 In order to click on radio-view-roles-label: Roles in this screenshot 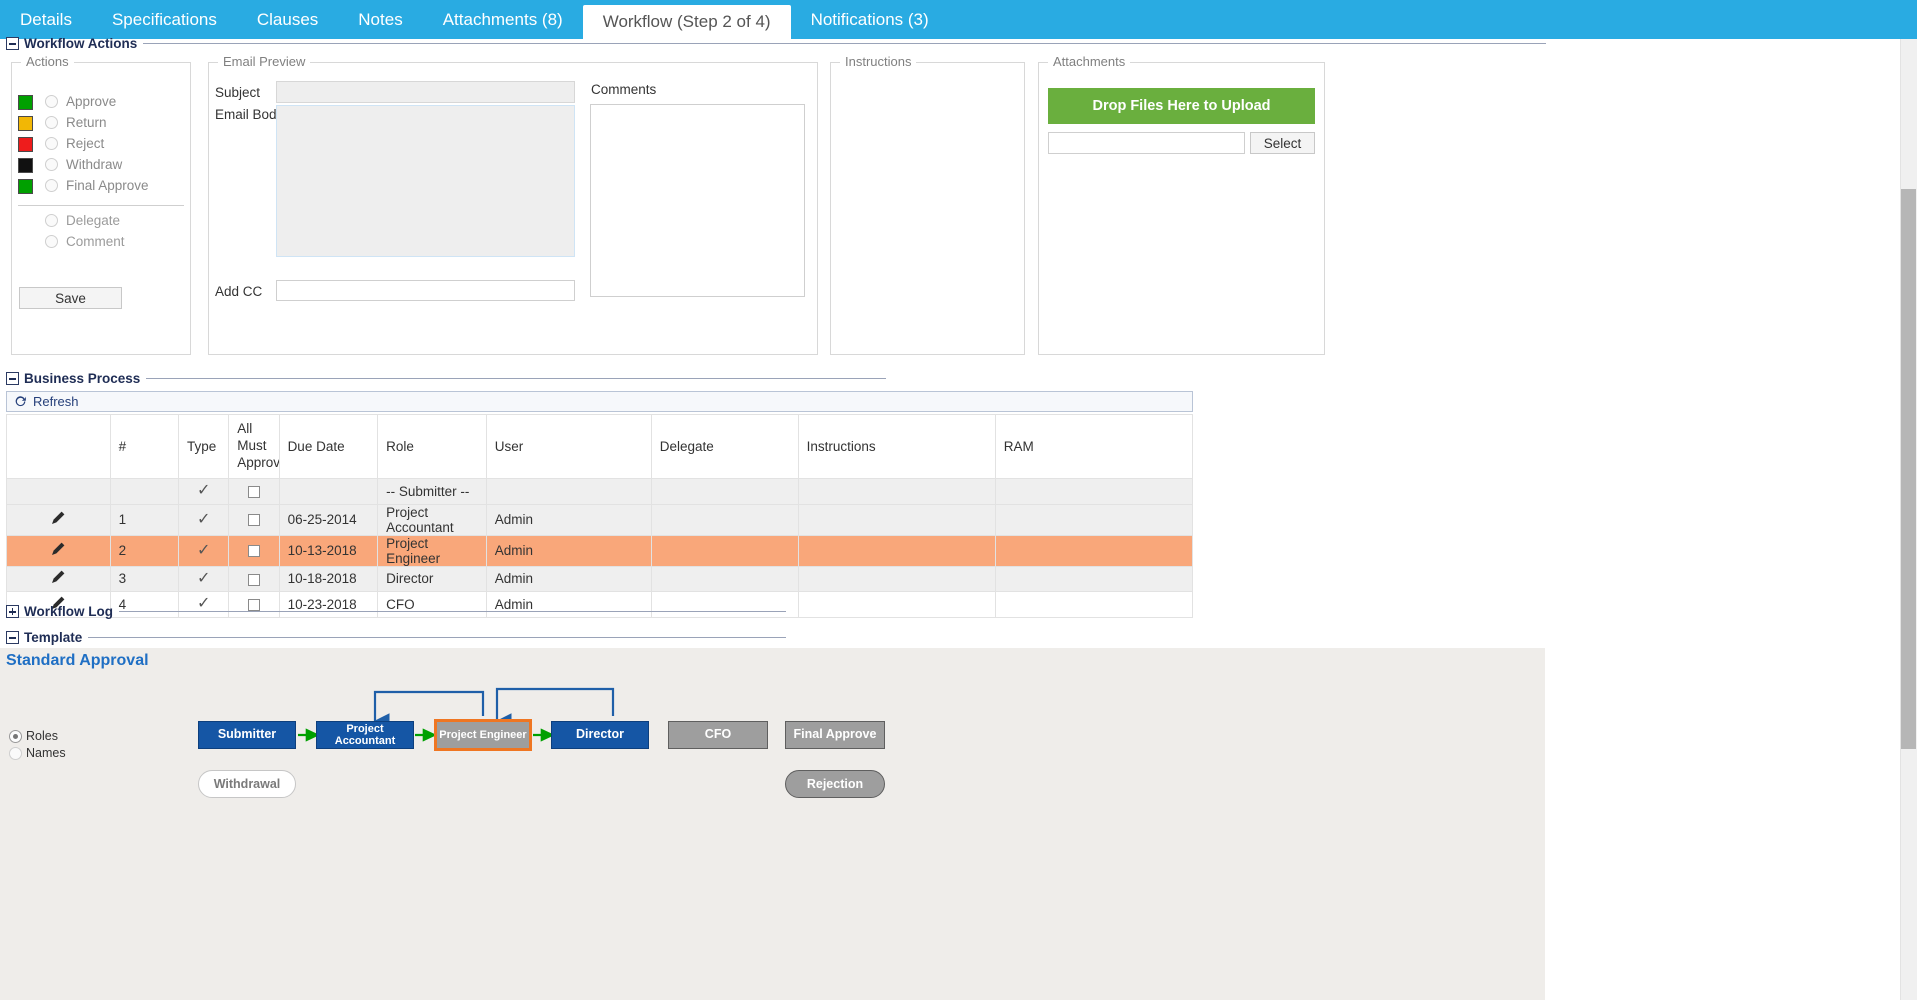, I will do `click(42, 736)`.